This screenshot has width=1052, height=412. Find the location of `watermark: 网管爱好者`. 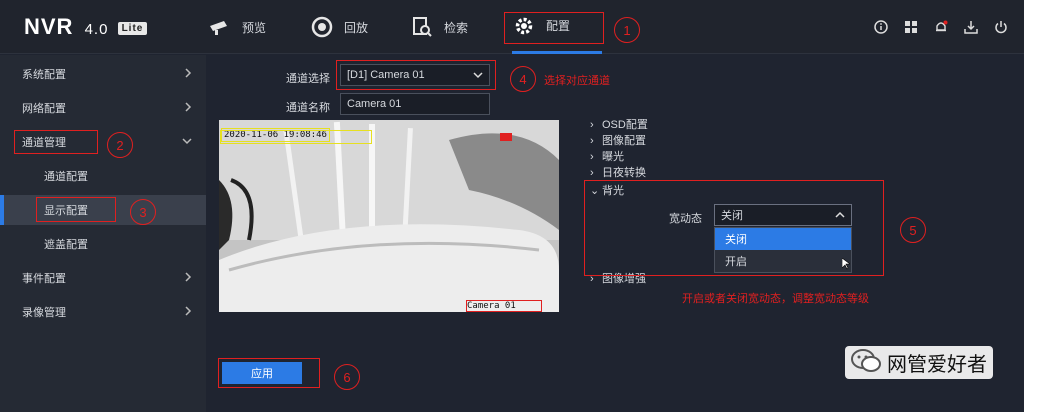

watermark: 网管爱好者 is located at coordinates (919, 362).